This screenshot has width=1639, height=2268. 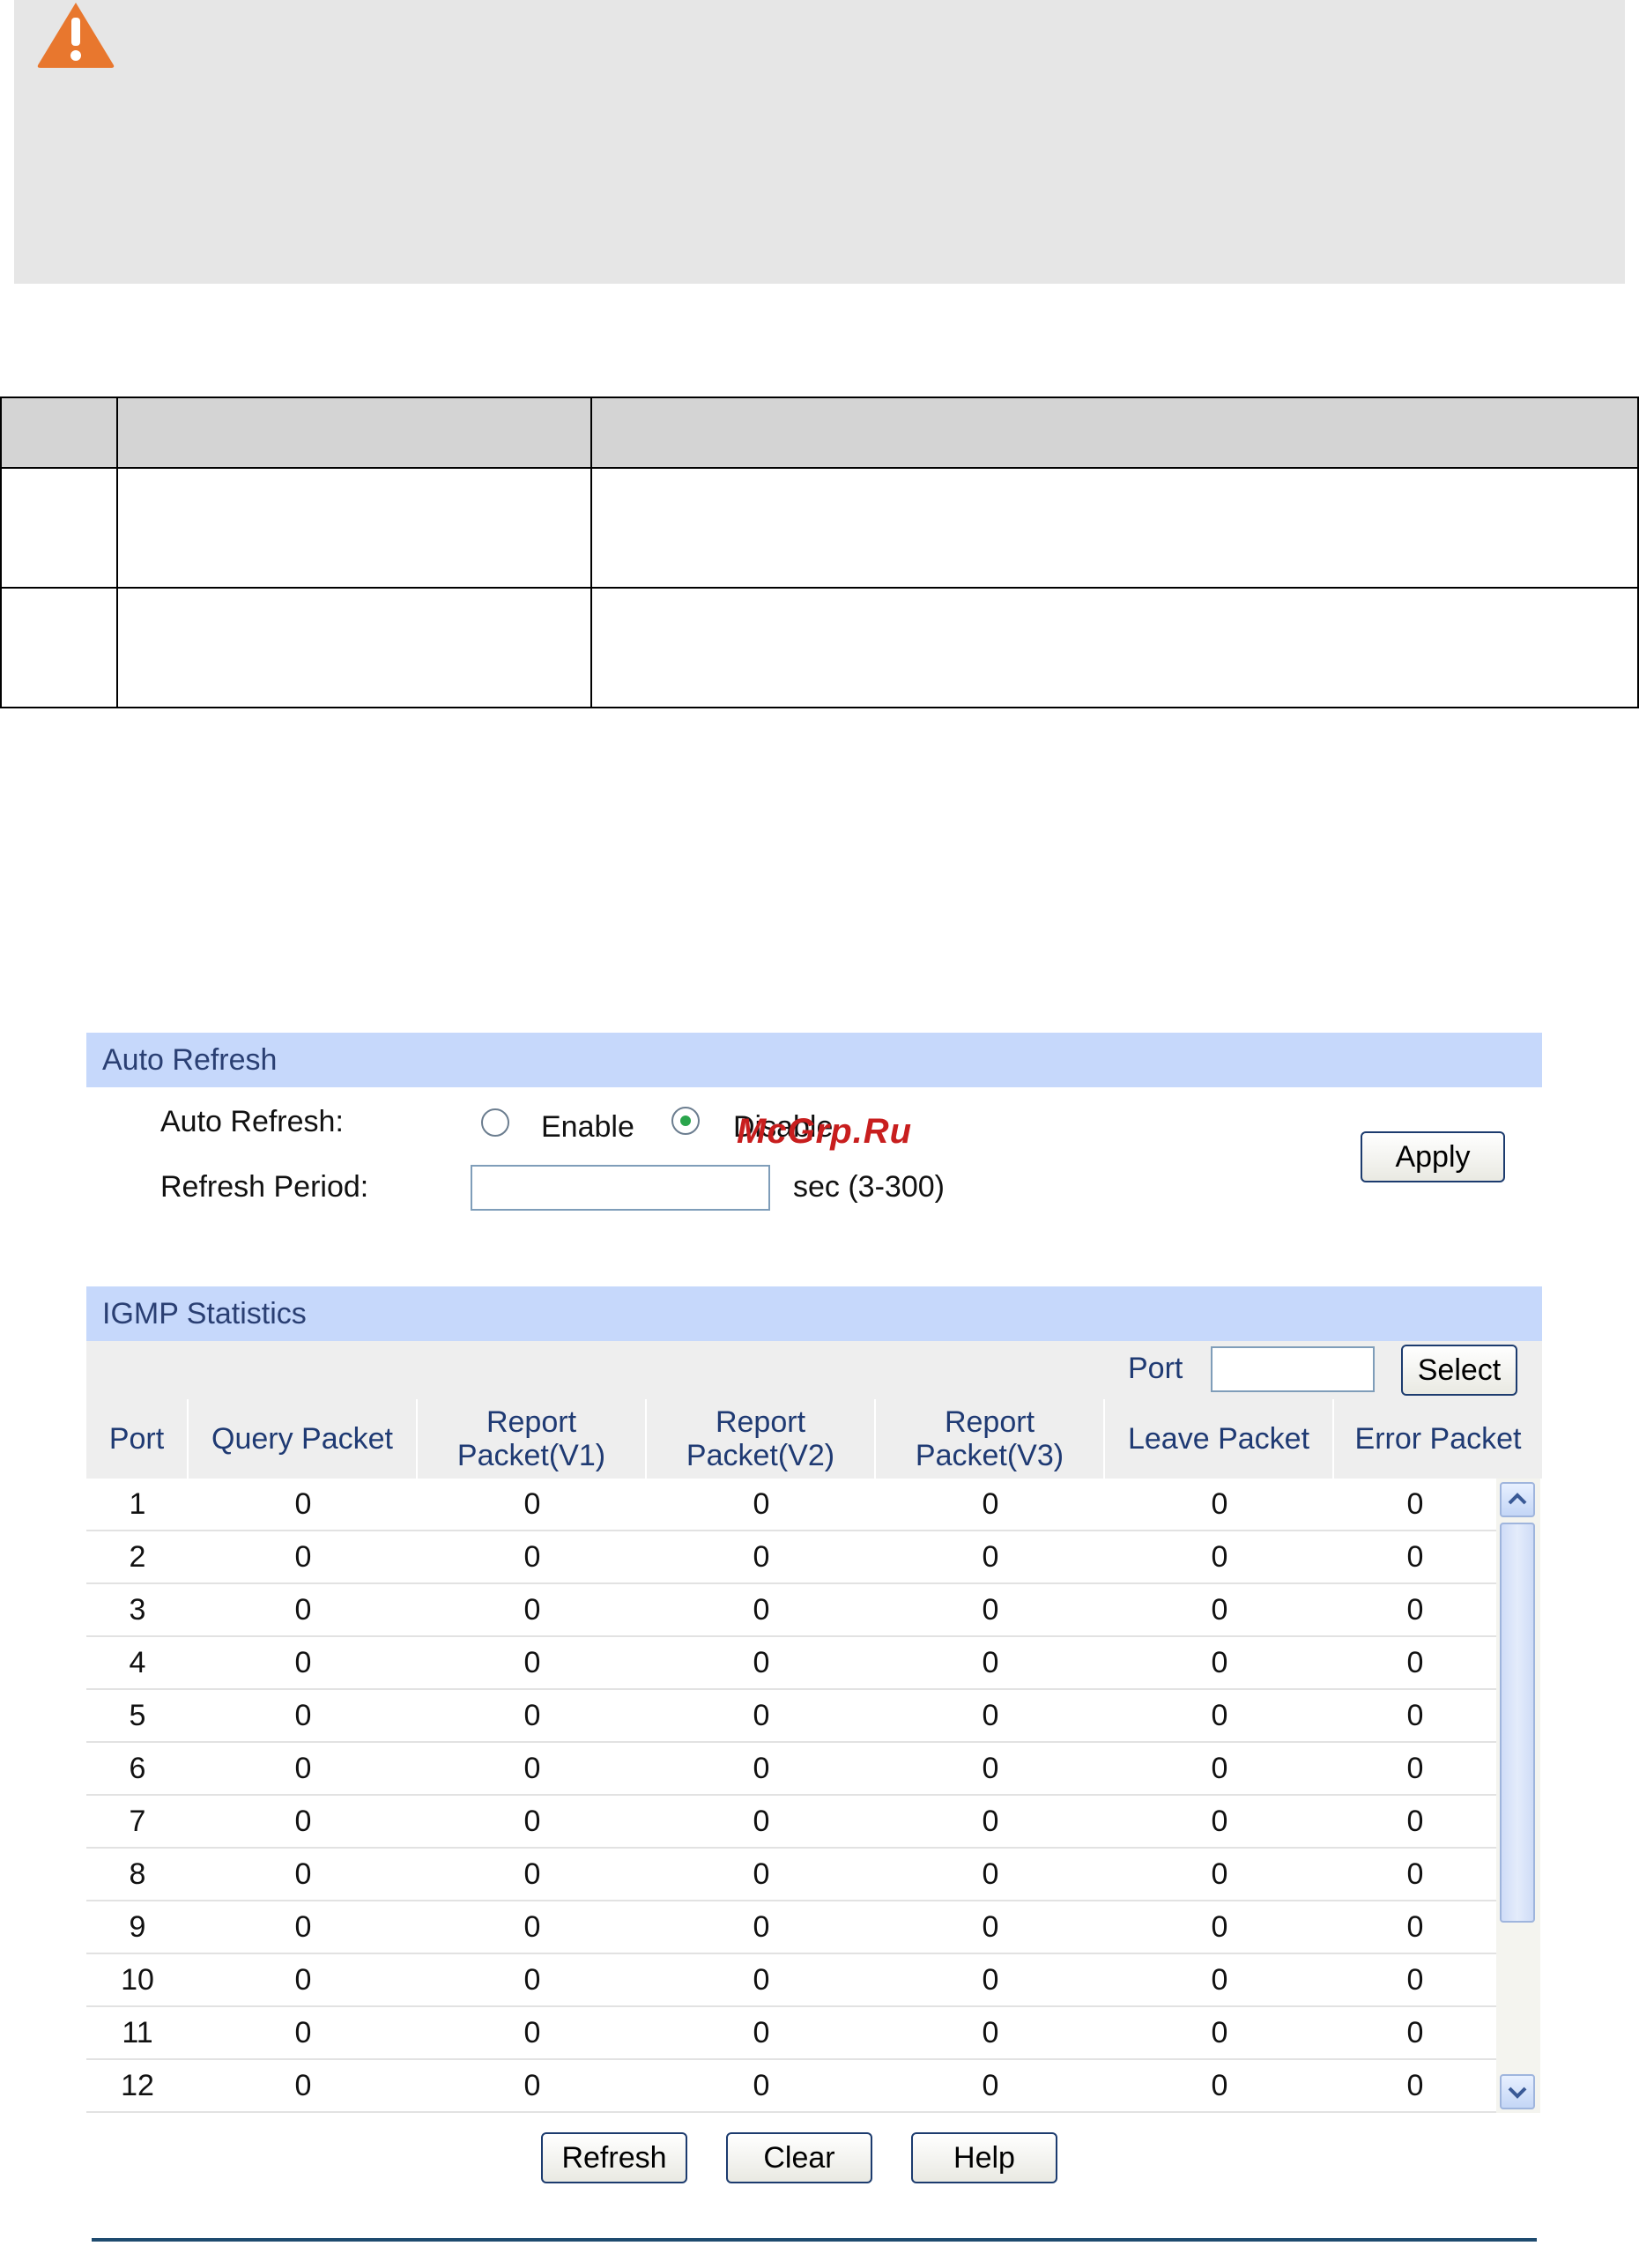 I want to click on igmp-statistics-header: IGMP Statistics, so click(x=814, y=1313).